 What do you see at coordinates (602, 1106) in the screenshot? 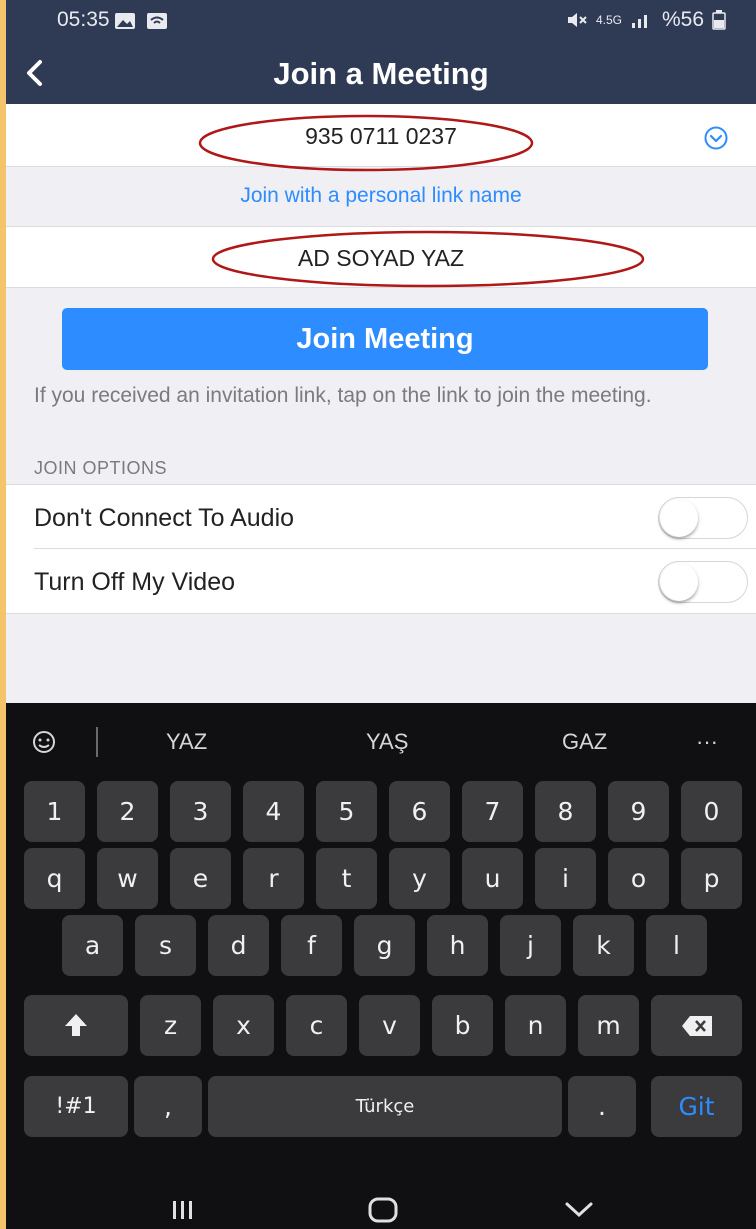
I see `period-key: .` at bounding box center [602, 1106].